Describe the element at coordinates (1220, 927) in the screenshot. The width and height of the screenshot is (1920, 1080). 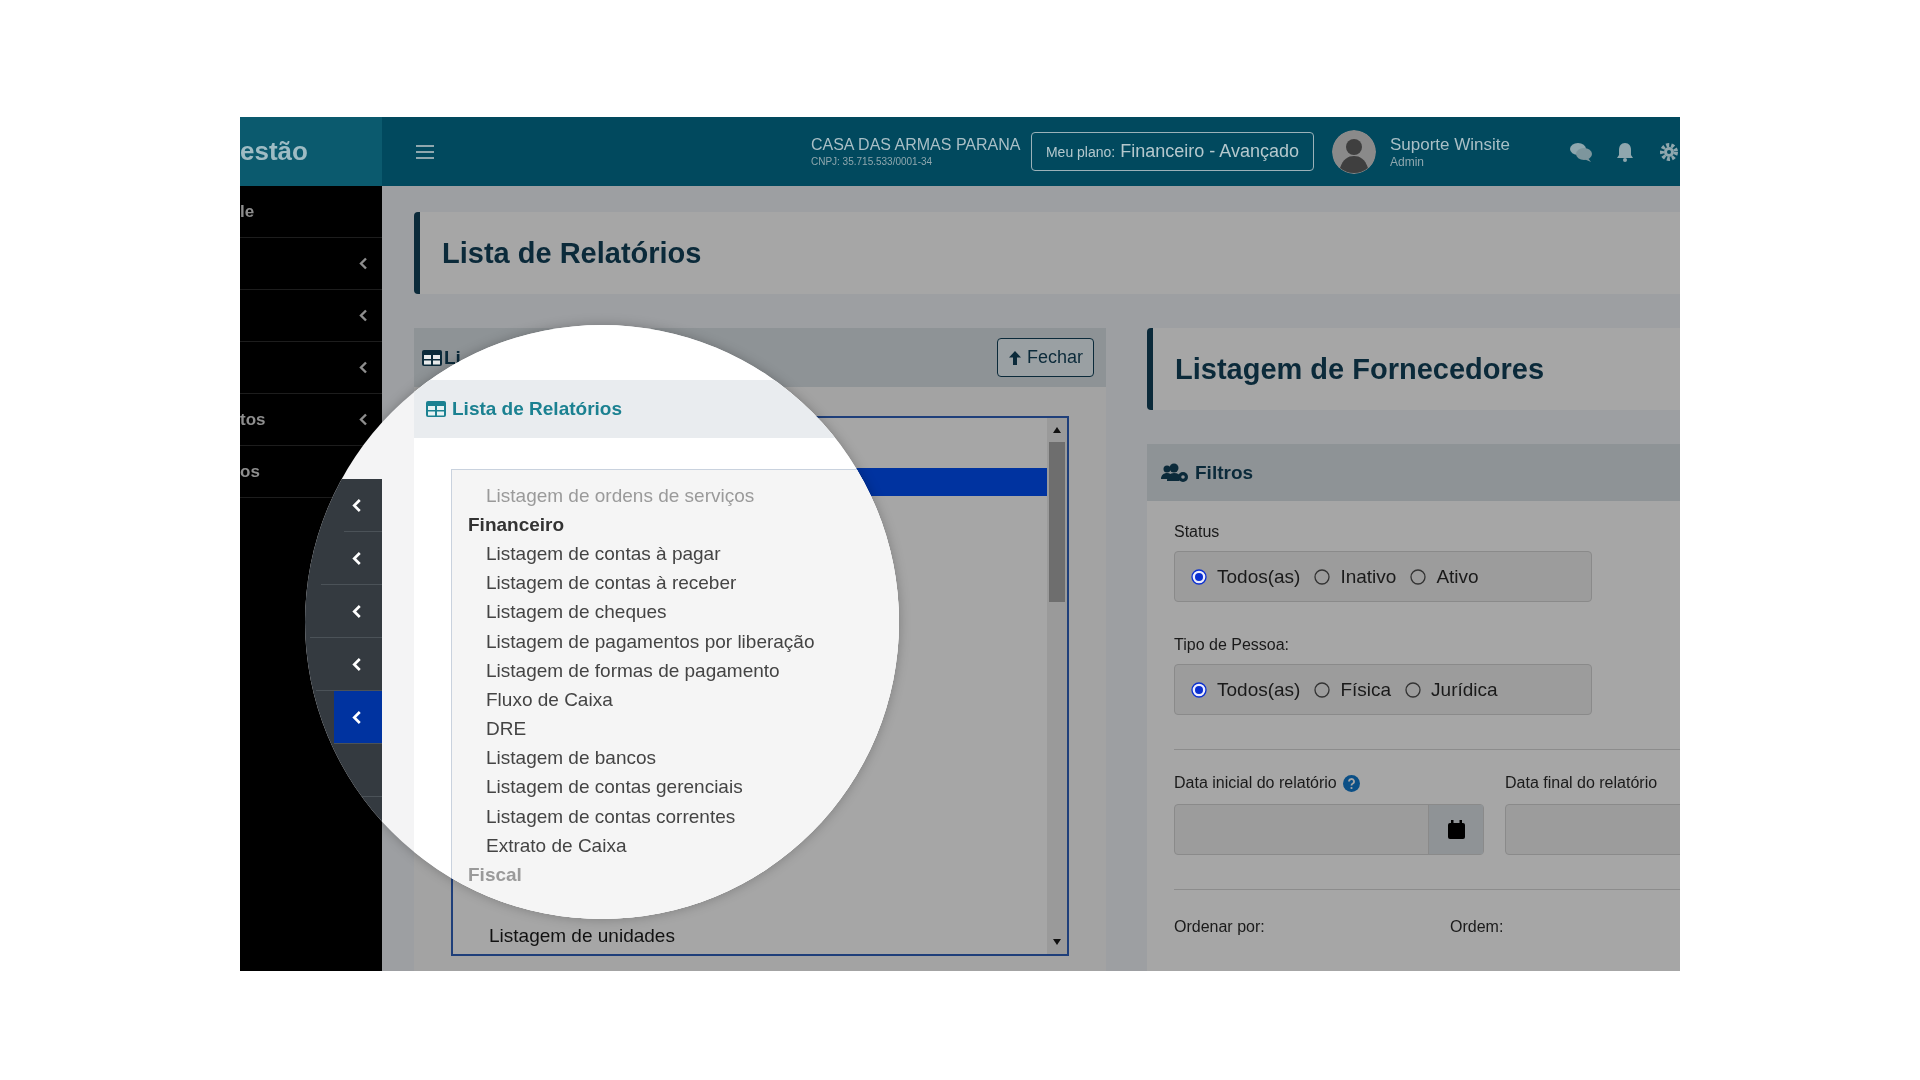
I see `field-label: Ordenar por:` at that location.